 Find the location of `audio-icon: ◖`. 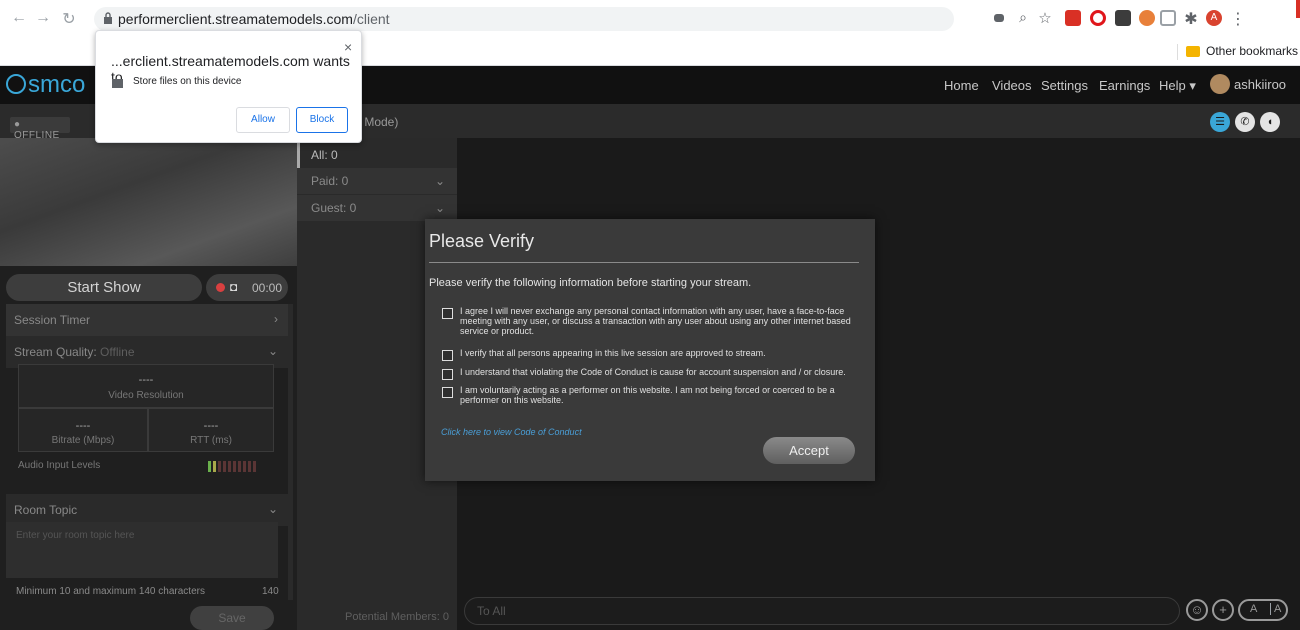

audio-icon: ◖ is located at coordinates (1270, 122).